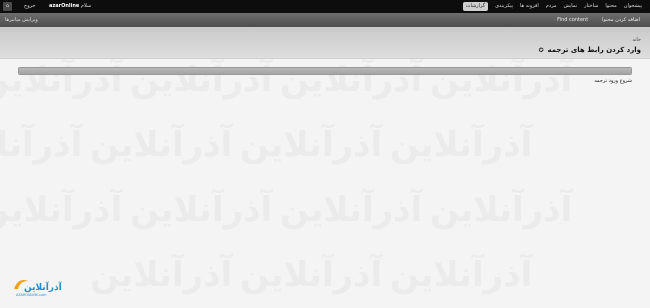 This screenshot has width=650, height=308. Describe the element at coordinates (504, 6) in the screenshot. I see `menu-item-configuration: پیکربندی` at that location.